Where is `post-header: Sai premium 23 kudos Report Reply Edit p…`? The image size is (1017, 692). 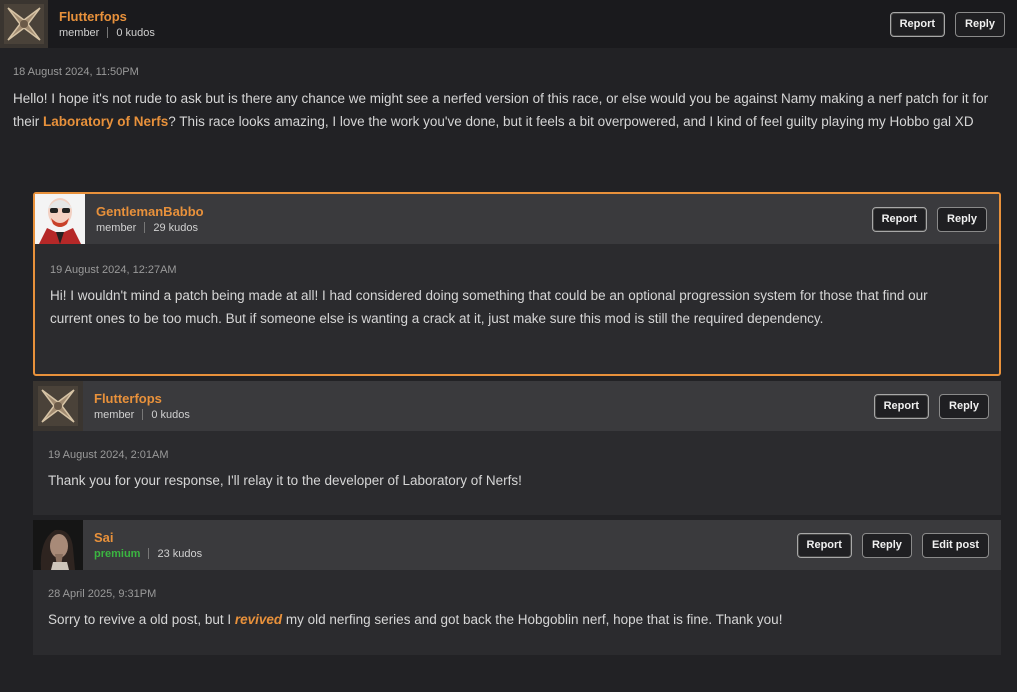
post-header: Sai premium 23 kudos Report Reply Edit p… is located at coordinates (517, 545).